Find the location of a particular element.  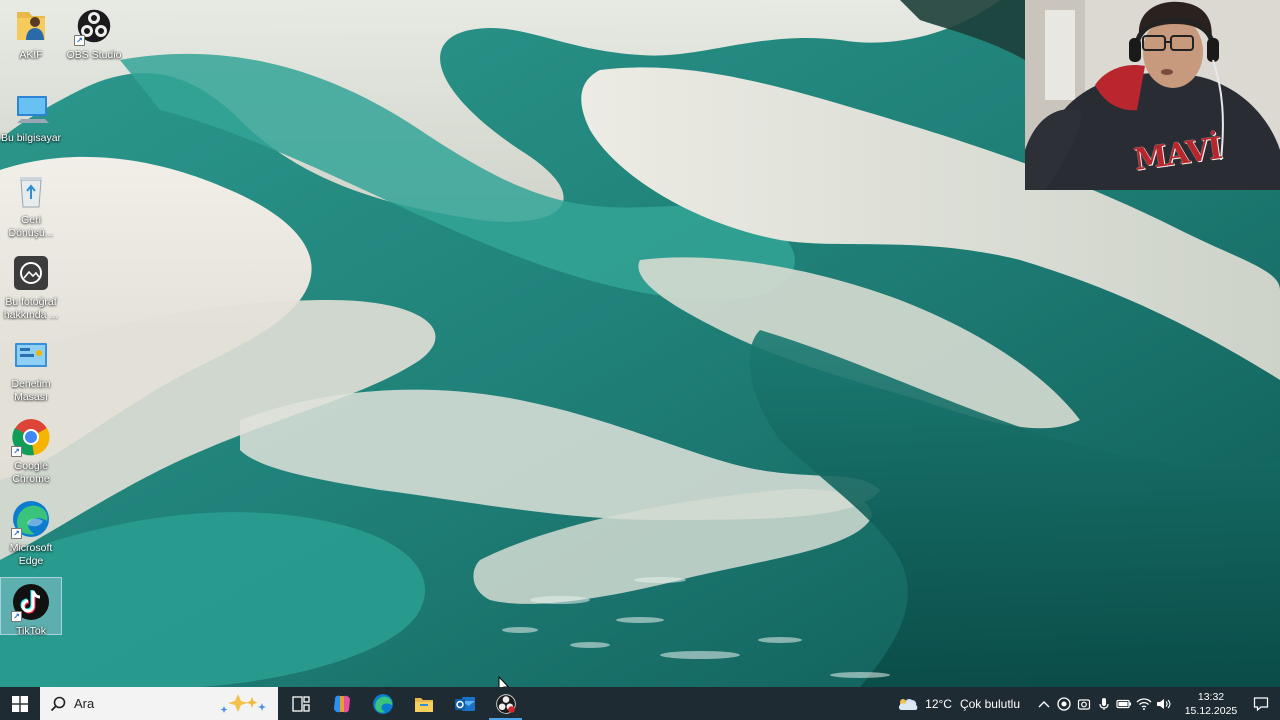

clock-time: 13:32 is located at coordinates (1211, 696).